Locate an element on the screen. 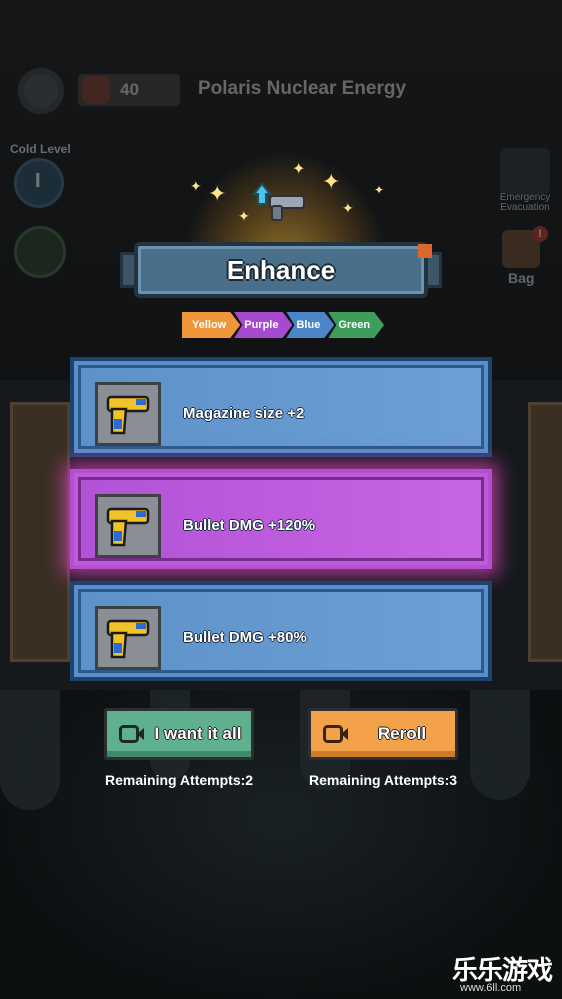  take-all-label: I want it all is located at coordinates (198, 733).